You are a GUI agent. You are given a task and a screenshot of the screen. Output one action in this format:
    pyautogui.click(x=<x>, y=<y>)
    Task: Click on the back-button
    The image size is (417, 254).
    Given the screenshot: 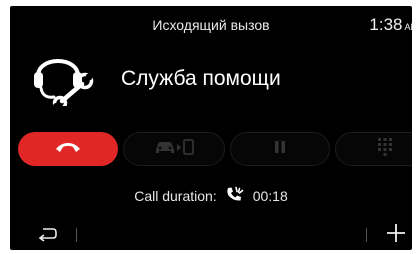 What is the action you would take?
    pyautogui.click(x=47, y=234)
    